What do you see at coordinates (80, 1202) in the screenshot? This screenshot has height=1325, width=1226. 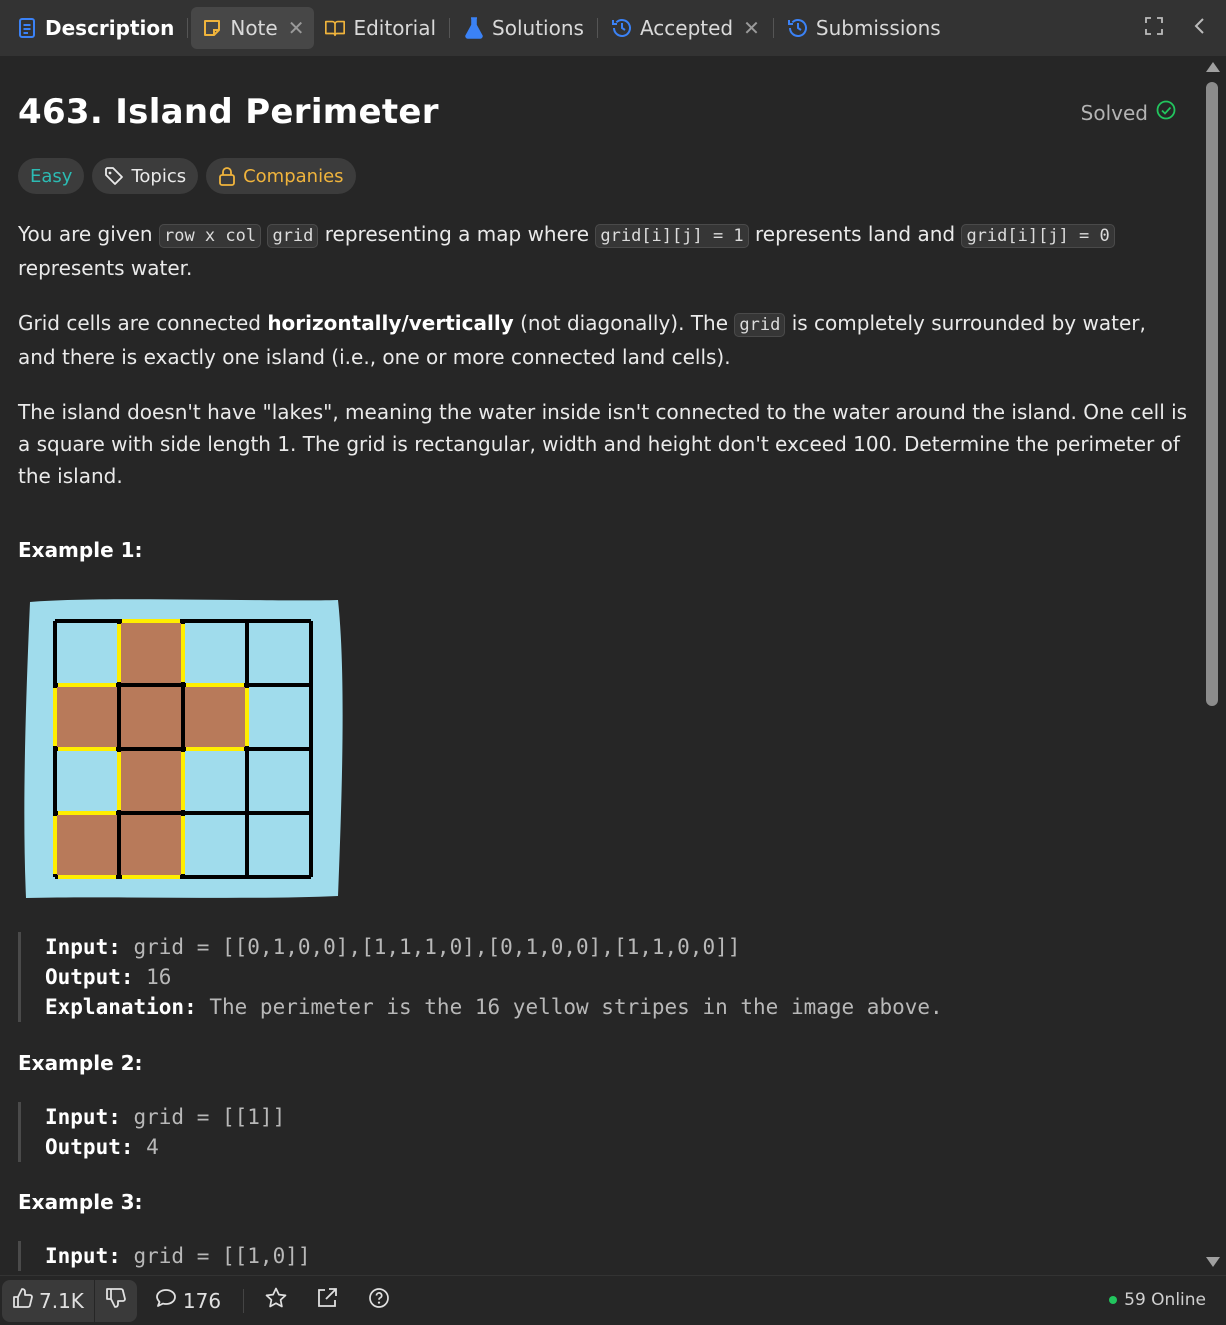 I see `example-title: Example 3:` at bounding box center [80, 1202].